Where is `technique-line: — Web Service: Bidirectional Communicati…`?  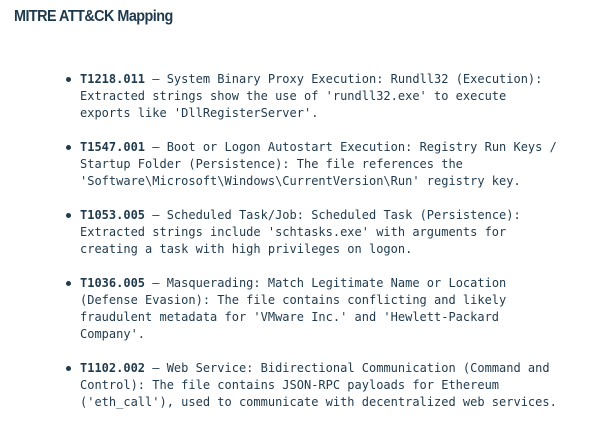
technique-line: — Web Service: Bidirectional Communicati… is located at coordinates (347, 368).